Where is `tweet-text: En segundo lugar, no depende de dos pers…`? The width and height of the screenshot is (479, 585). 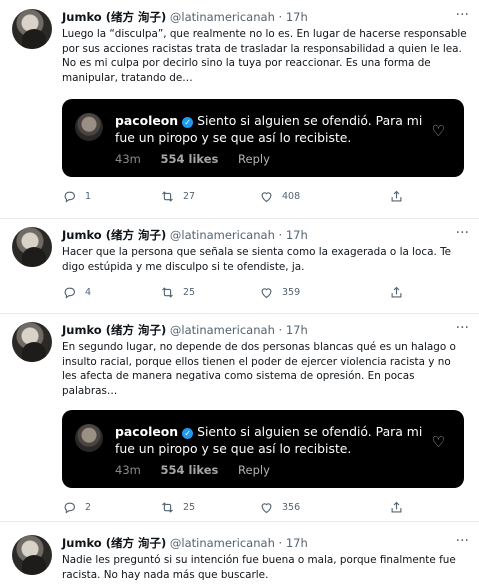 tweet-text: En segundo lugar, no depende de dos pers… is located at coordinates (259, 369).